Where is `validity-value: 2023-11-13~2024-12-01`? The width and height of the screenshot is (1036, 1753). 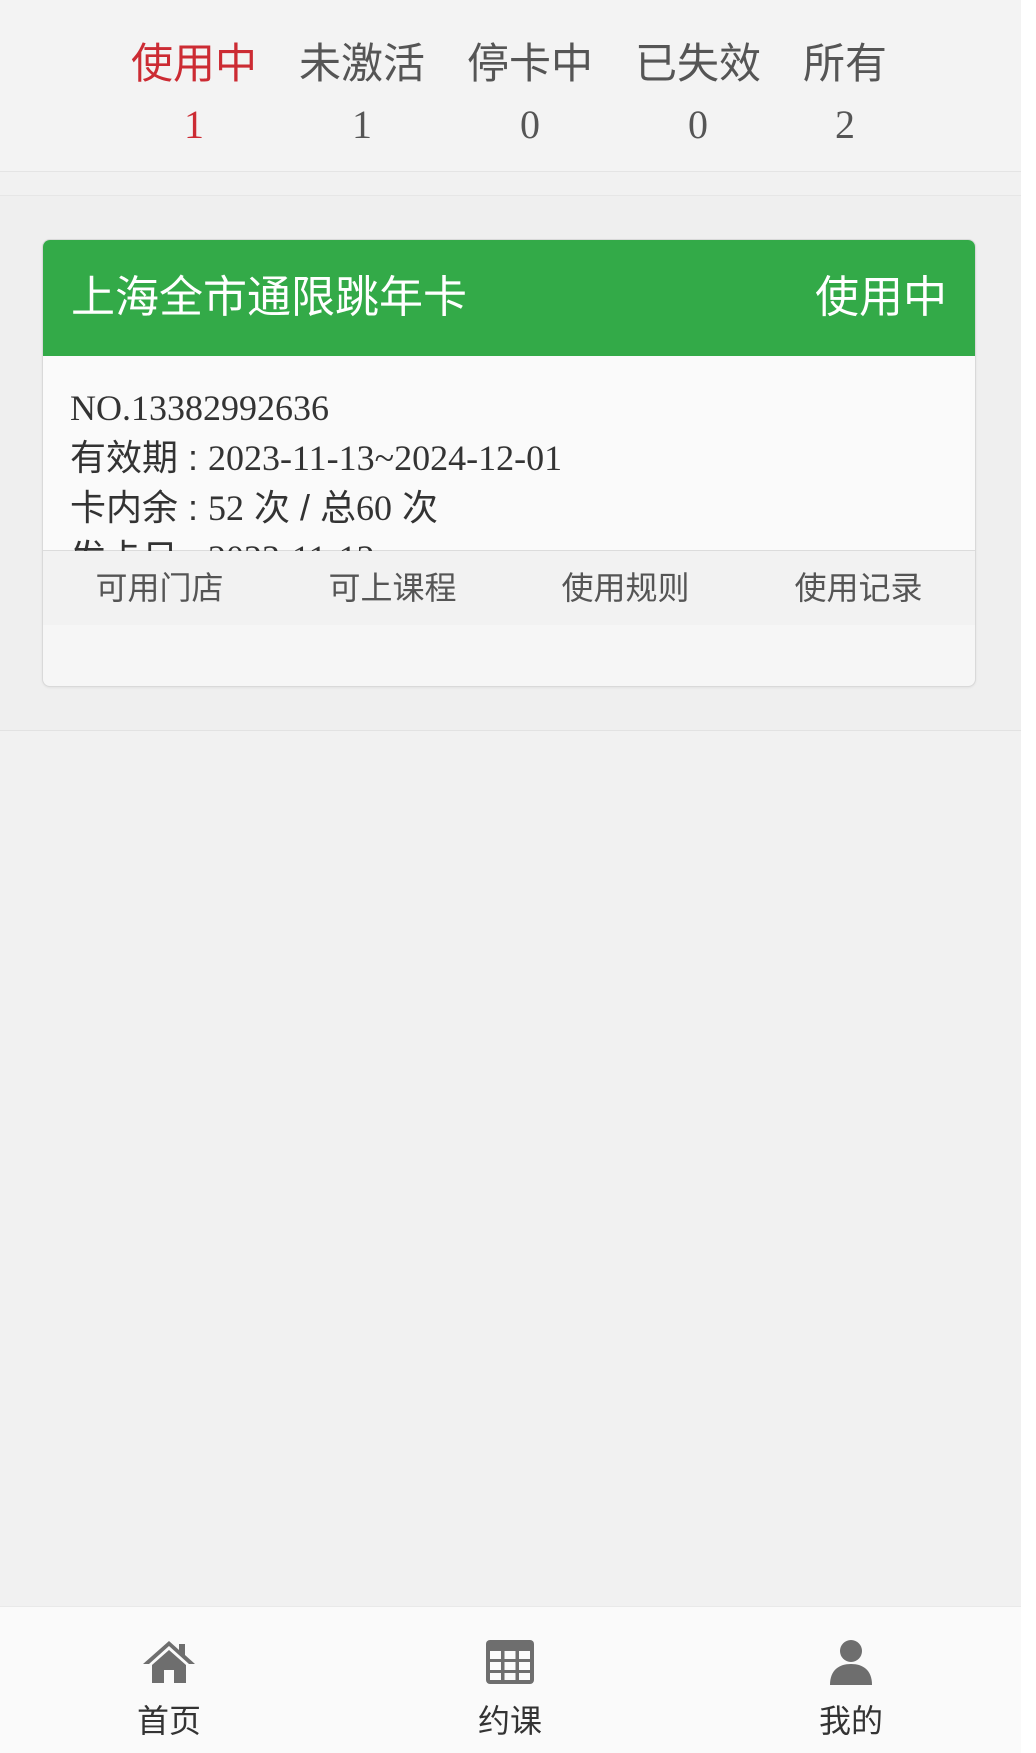
validity-value: 2023-11-13~2024-12-01 is located at coordinates (385, 458).